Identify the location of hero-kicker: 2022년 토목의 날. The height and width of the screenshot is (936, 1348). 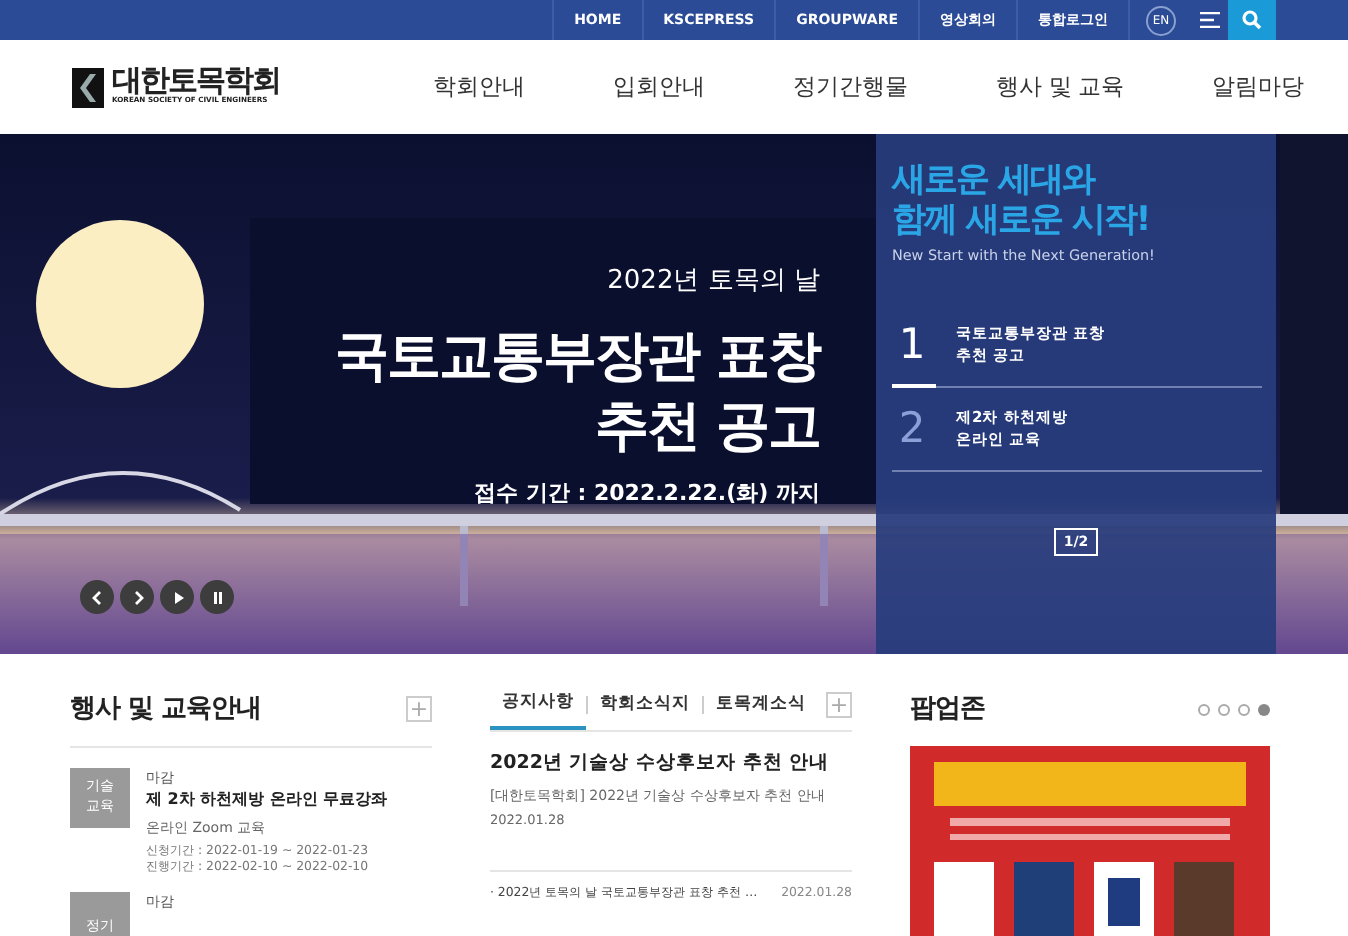
(712, 282).